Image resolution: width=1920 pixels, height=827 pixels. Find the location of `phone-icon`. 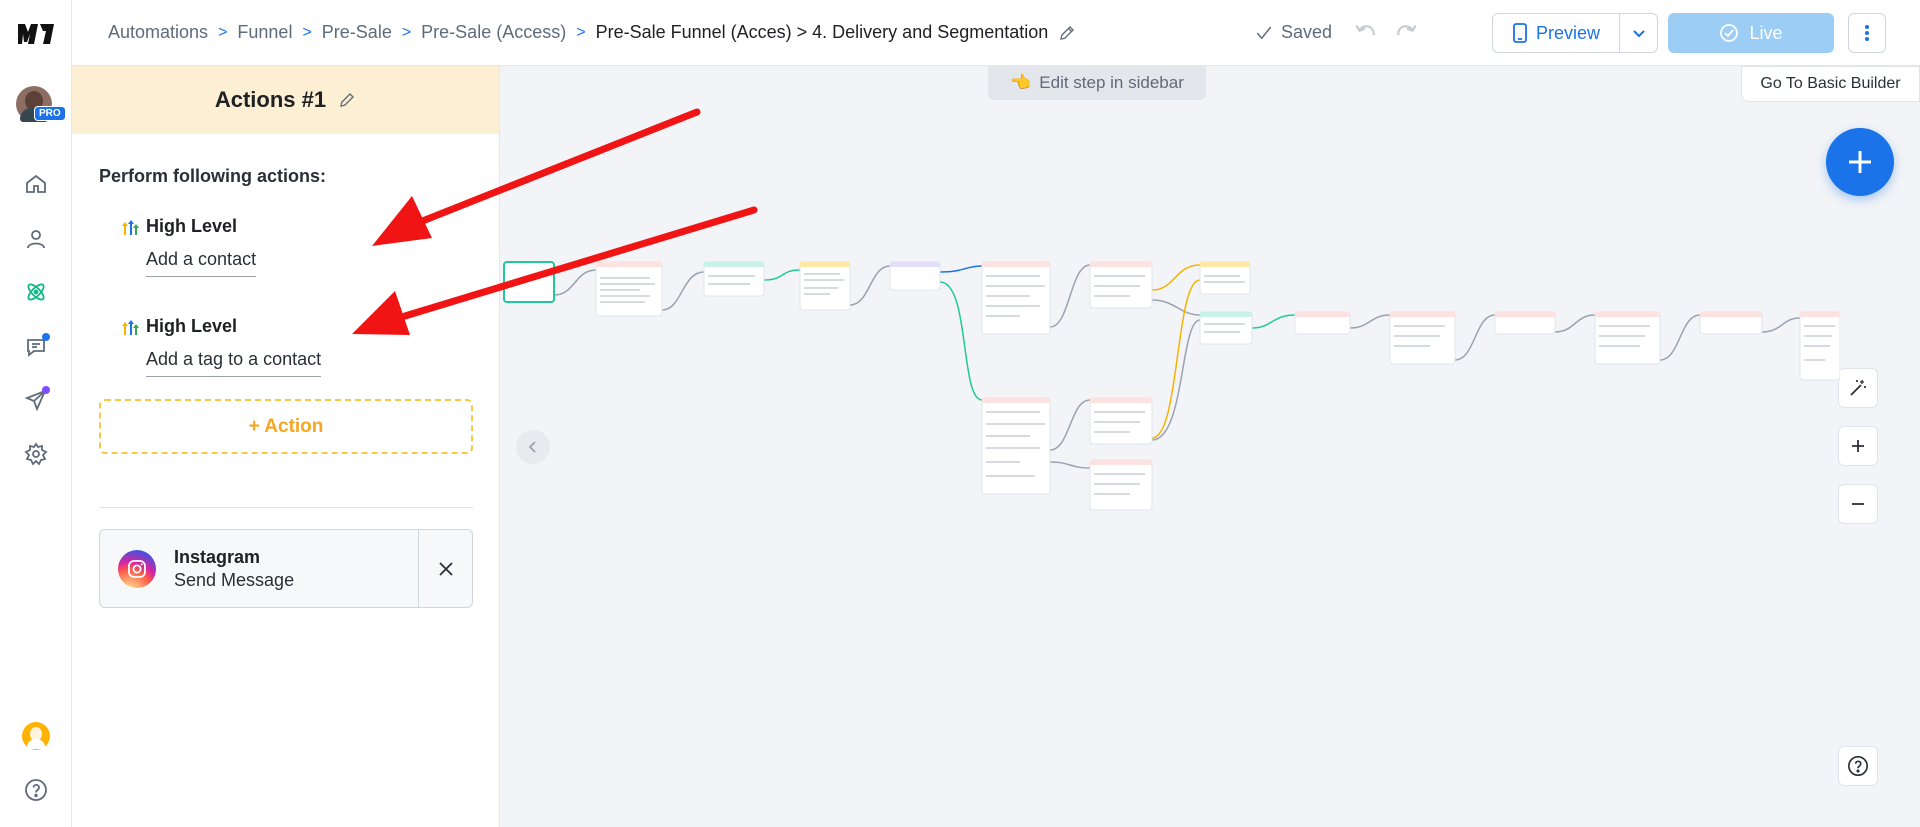

phone-icon is located at coordinates (1520, 33).